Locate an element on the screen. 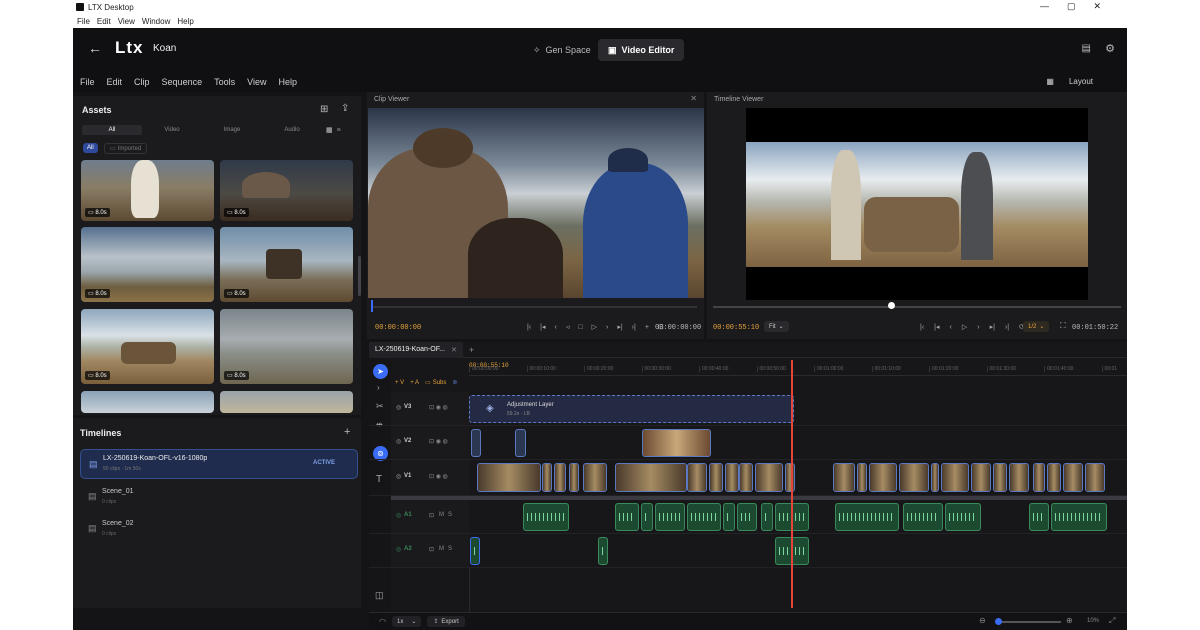 This screenshot has width=1200, height=630. grid-view-icon: ▦ is located at coordinates (329, 130).